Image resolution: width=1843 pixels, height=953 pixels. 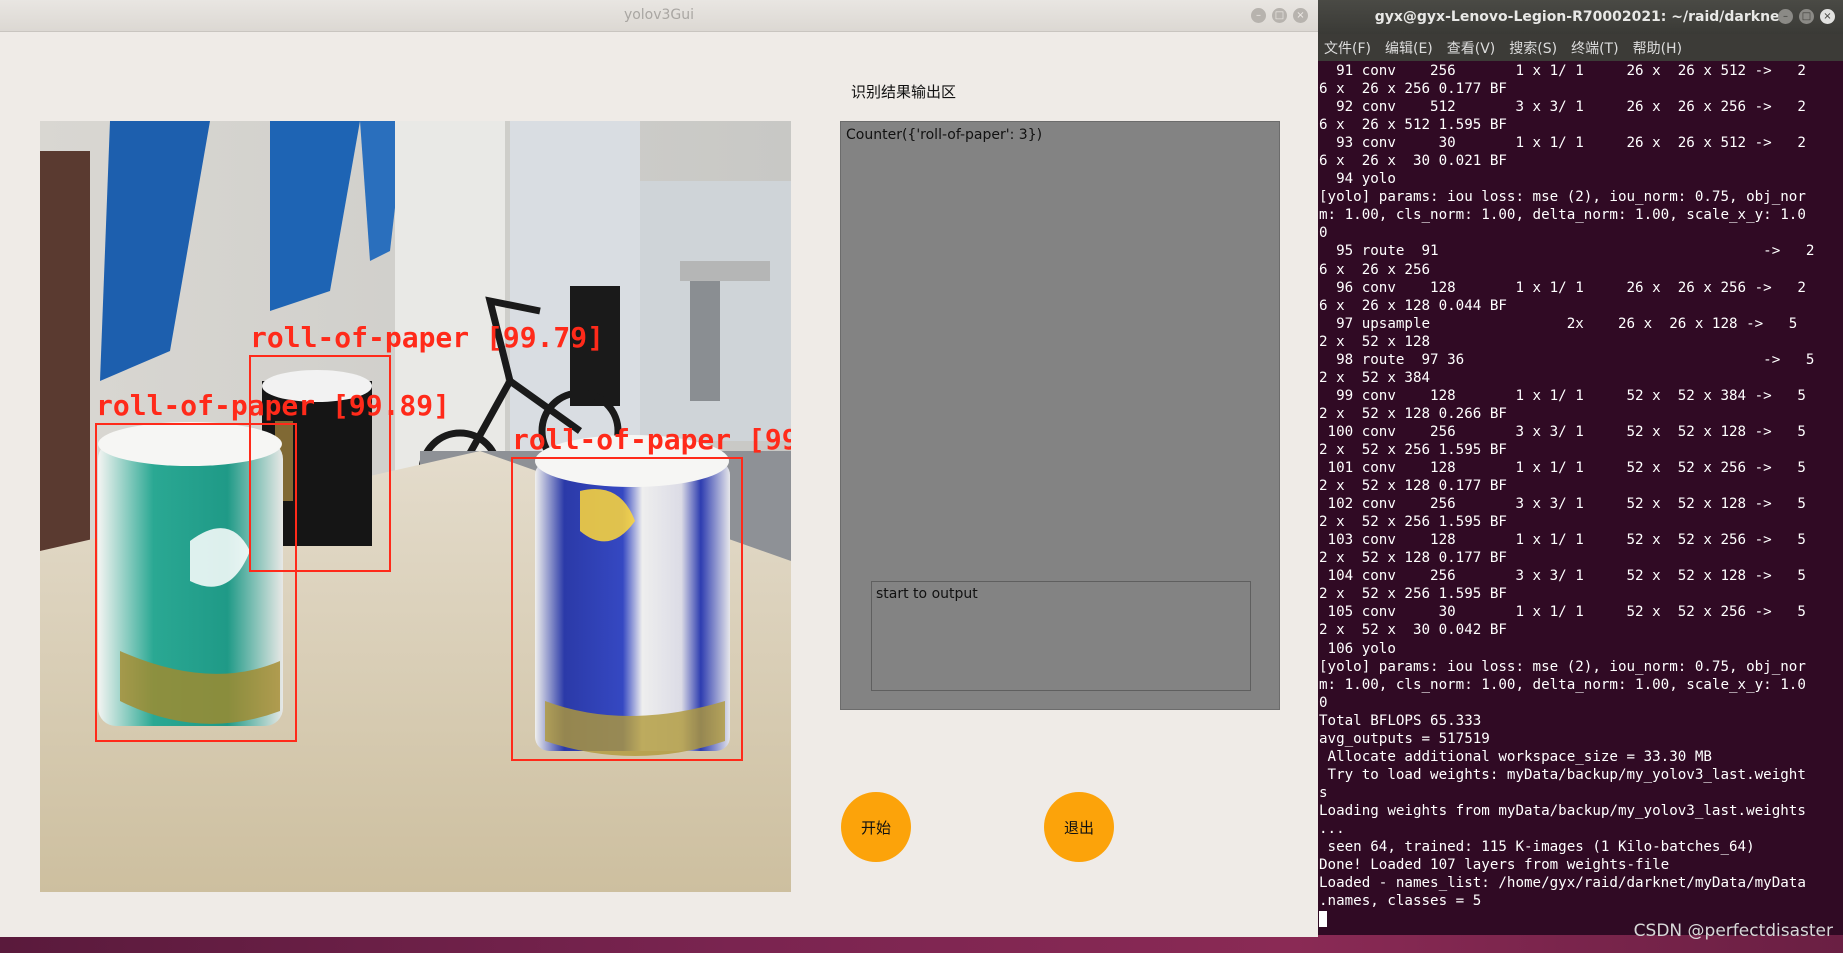 What do you see at coordinates (1323, 792) in the screenshot?
I see `terminal-line: s` at bounding box center [1323, 792].